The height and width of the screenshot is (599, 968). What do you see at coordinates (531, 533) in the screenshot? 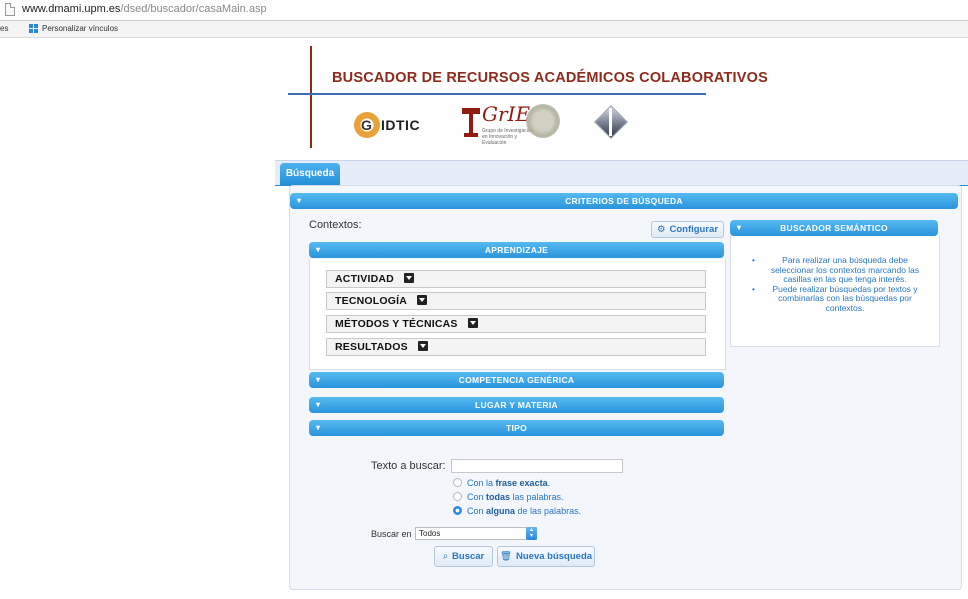
I see `select-arrows-icon: ▴ ▾` at bounding box center [531, 533].